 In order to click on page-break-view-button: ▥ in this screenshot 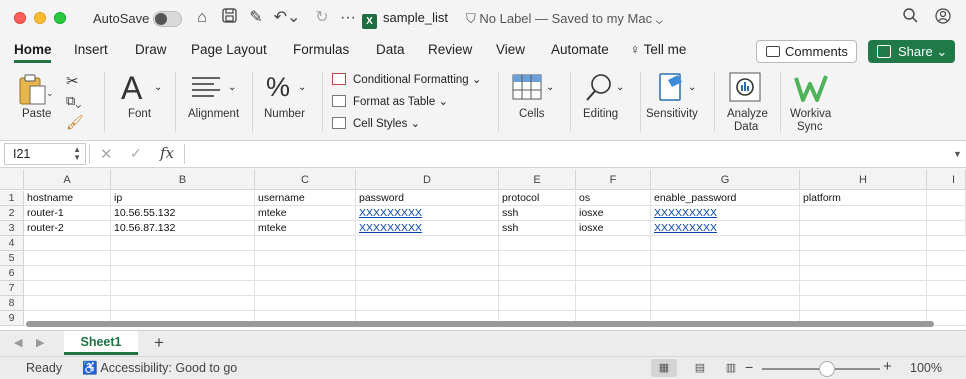, I will do `click(731, 368)`.